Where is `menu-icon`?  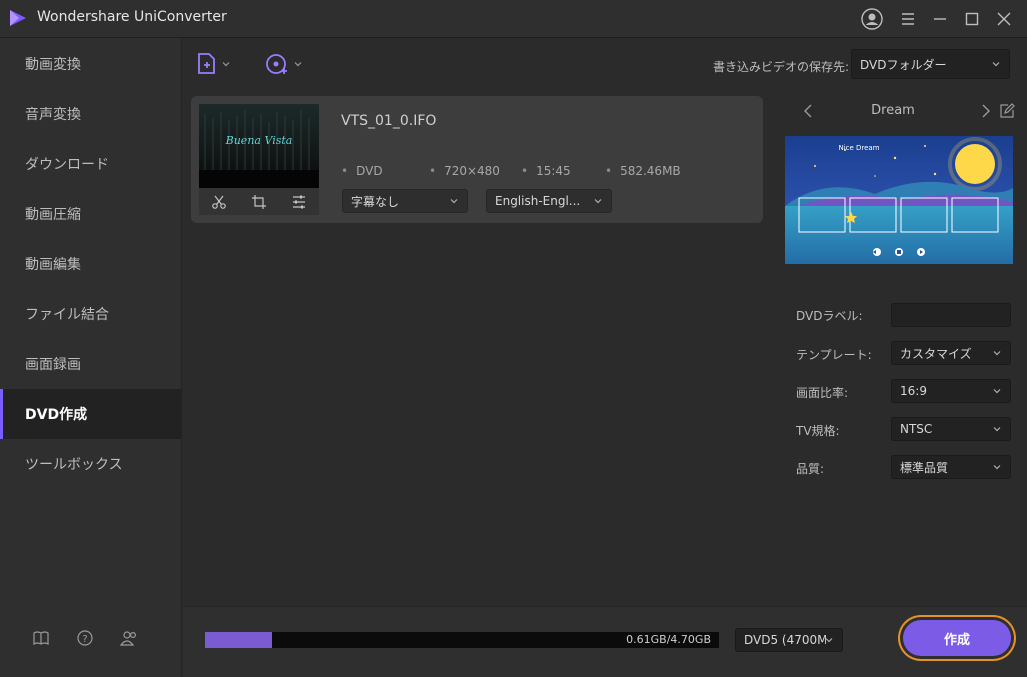 menu-icon is located at coordinates (908, 19).